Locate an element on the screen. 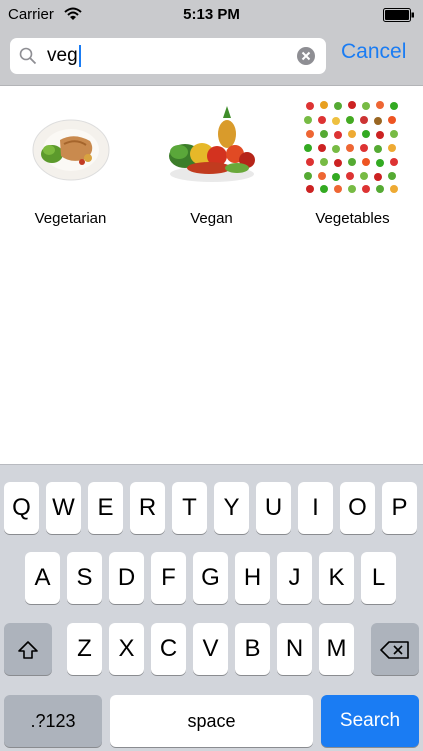 The height and width of the screenshot is (751, 423). key-s: S is located at coordinates (84, 578).